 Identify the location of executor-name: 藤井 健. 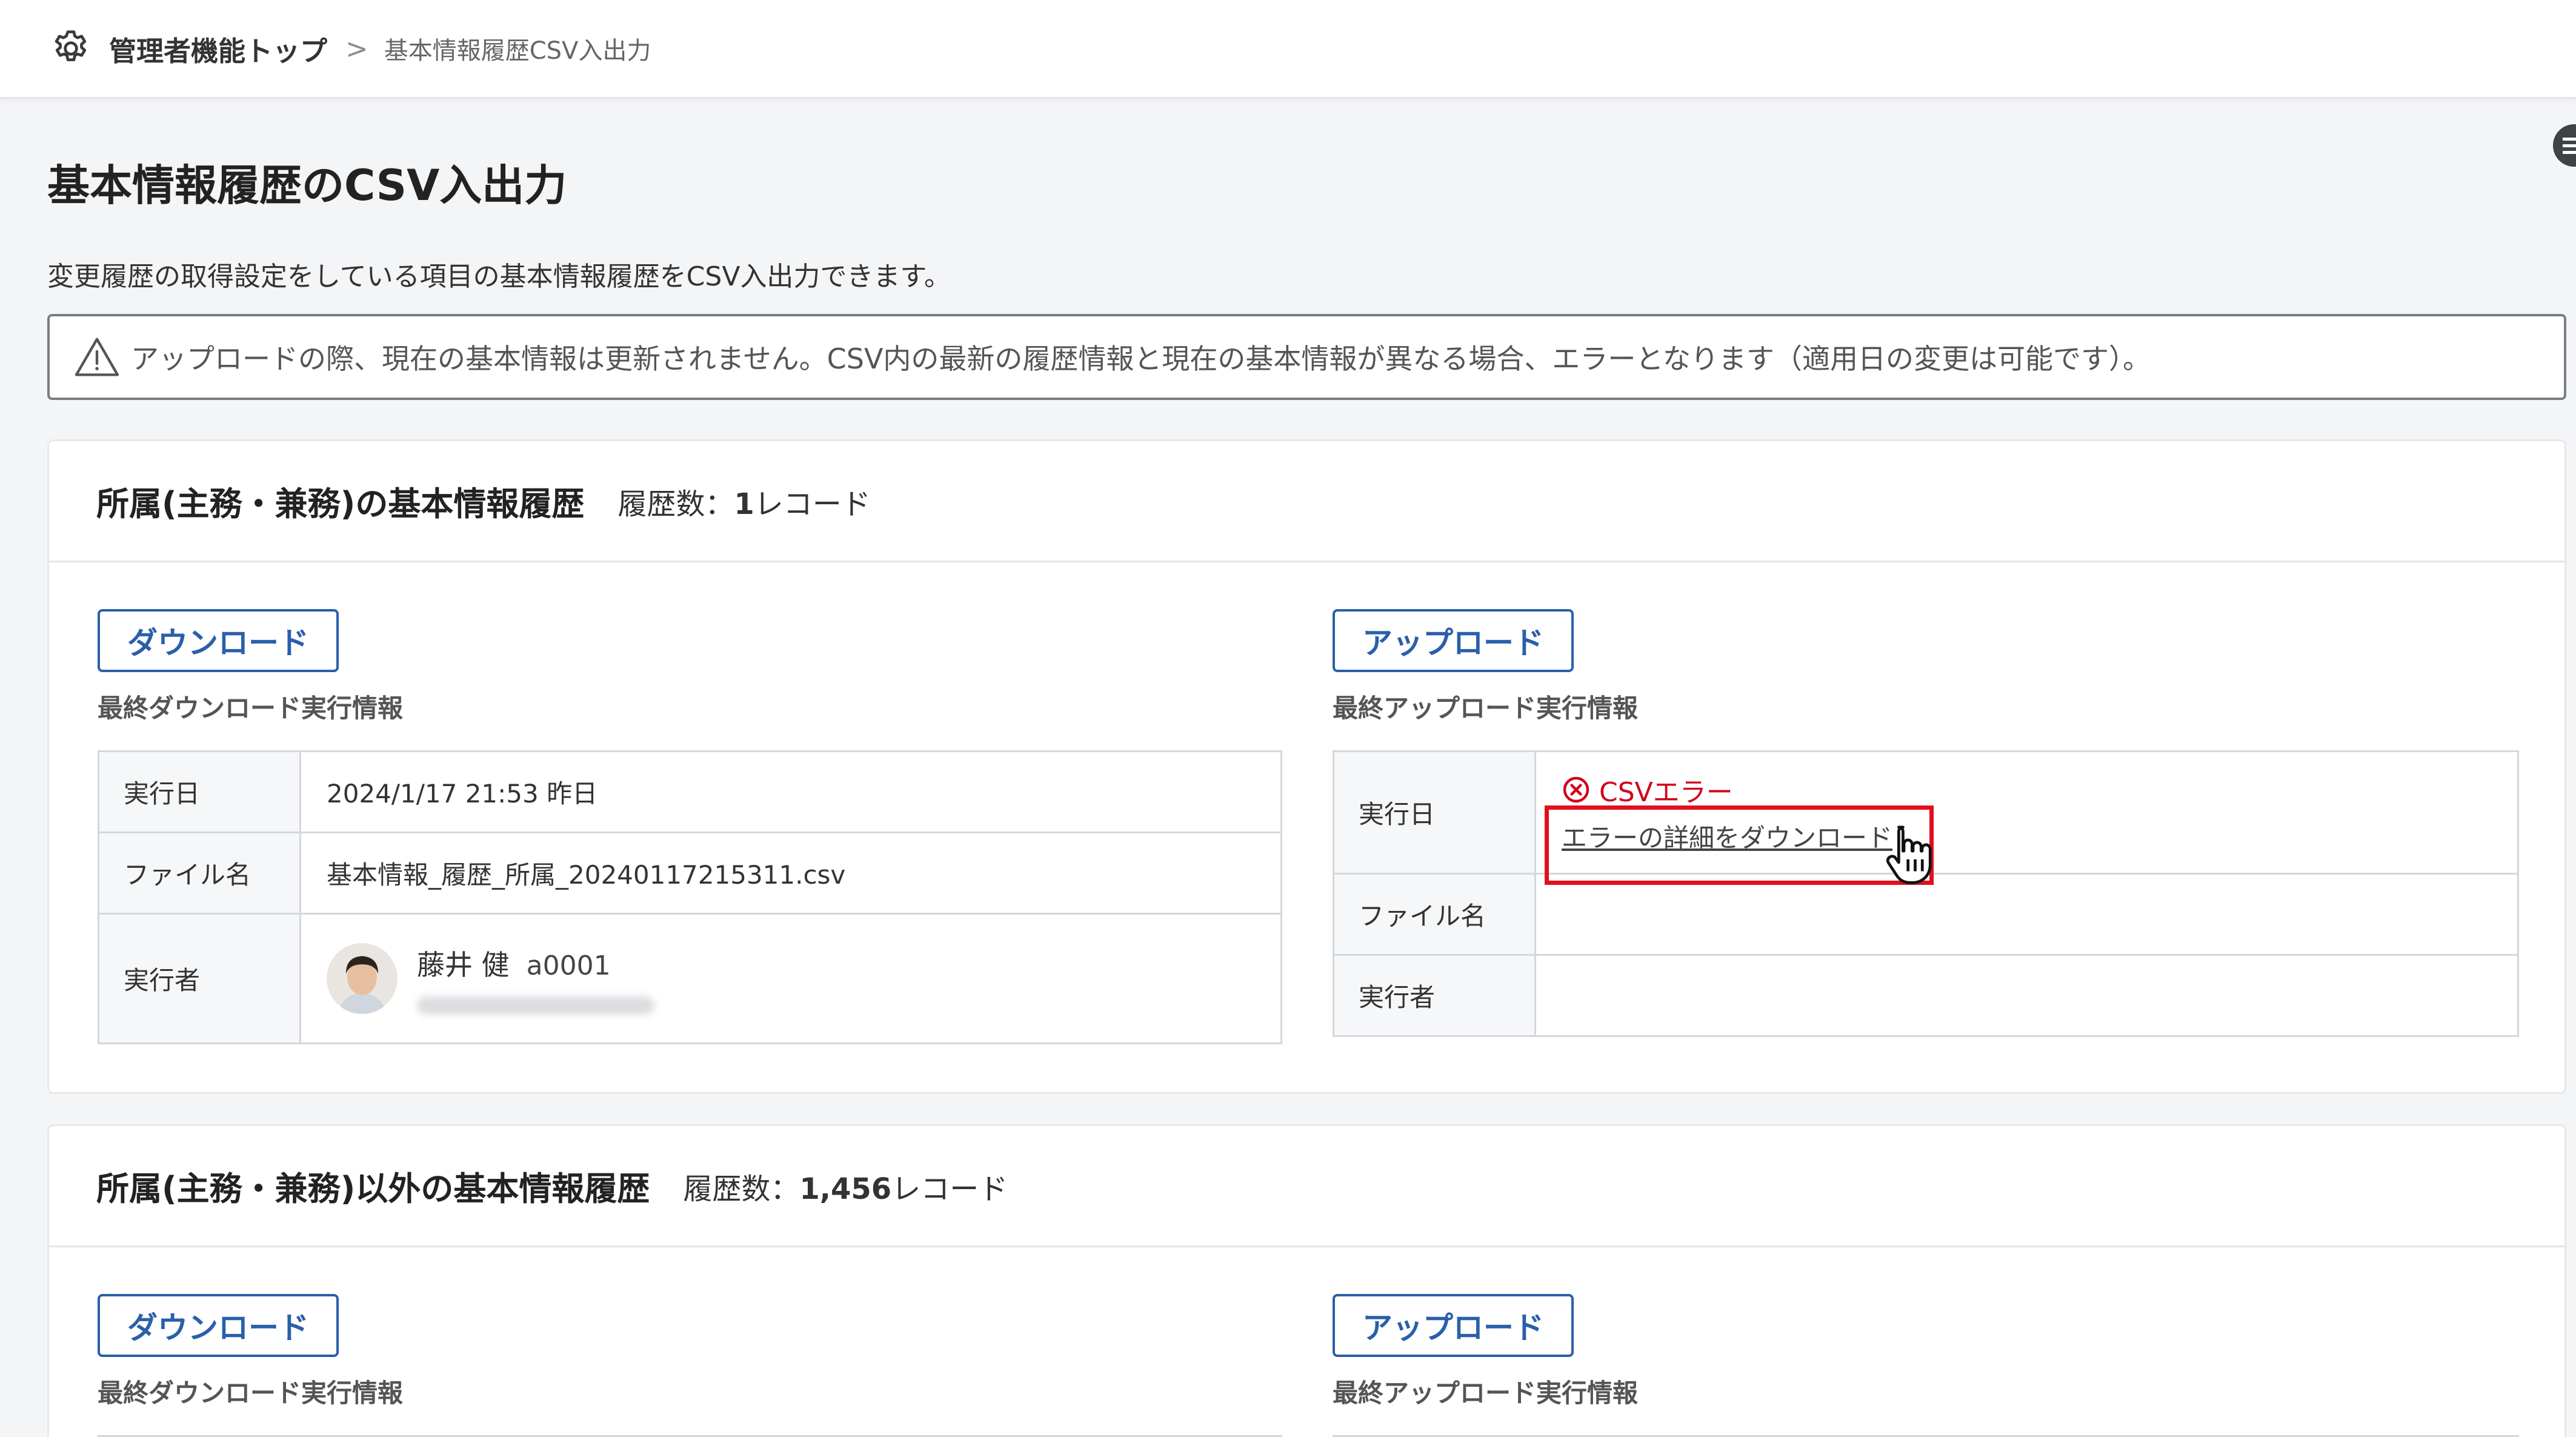
(463, 965).